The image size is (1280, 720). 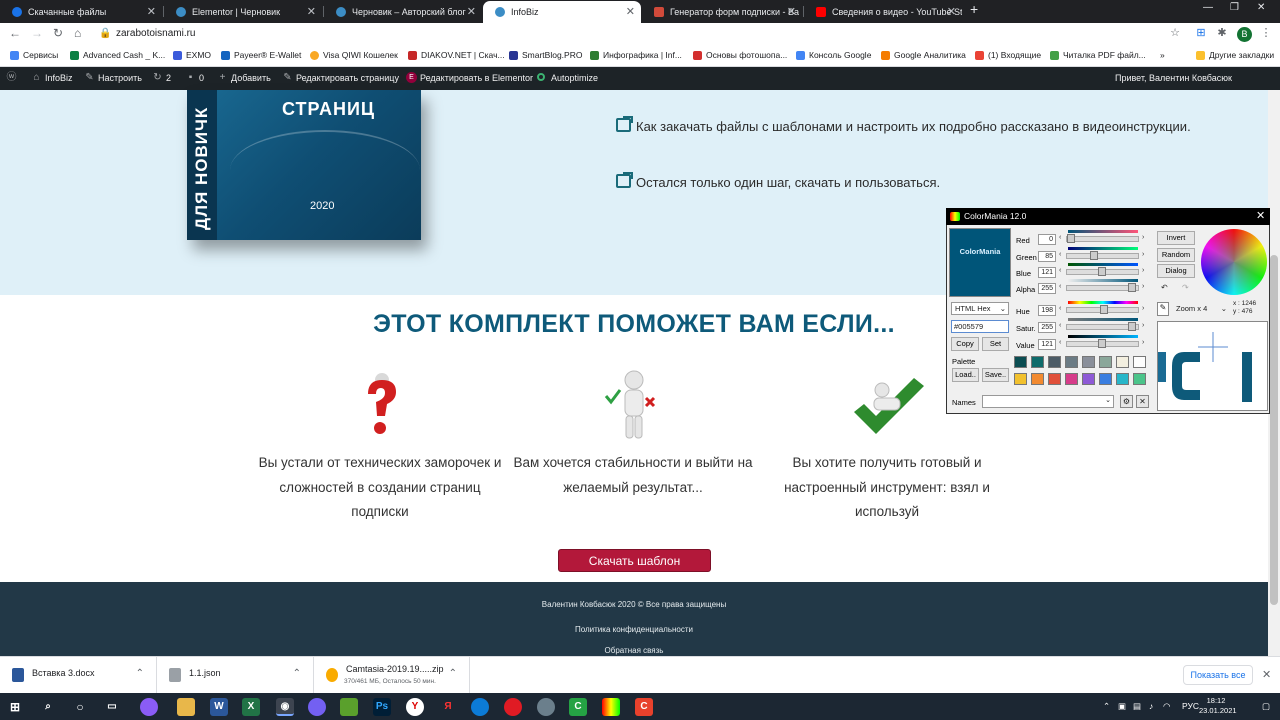 I want to click on wp-edit-page: ✎ Редактировать страницу, so click(x=340, y=77).